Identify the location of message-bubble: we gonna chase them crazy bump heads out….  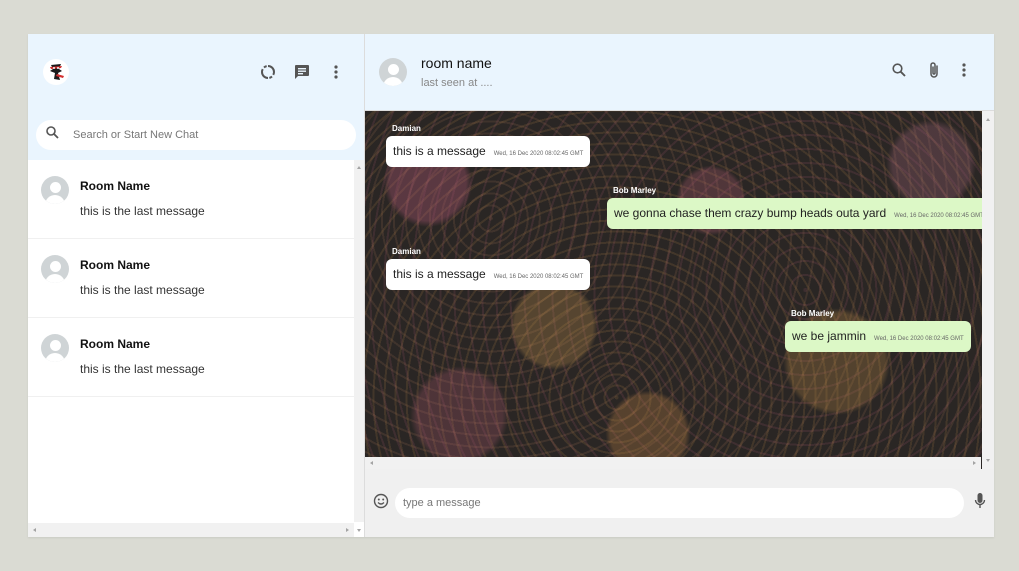
(799, 213).